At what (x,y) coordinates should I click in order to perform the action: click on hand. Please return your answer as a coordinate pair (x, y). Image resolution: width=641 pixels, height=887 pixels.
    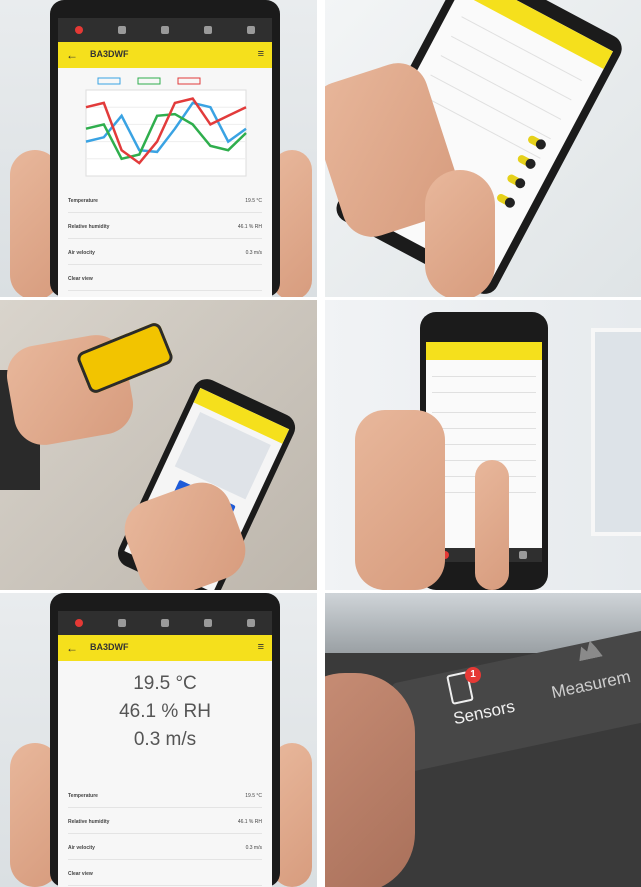
    Looking at the image, I should click on (400, 500).